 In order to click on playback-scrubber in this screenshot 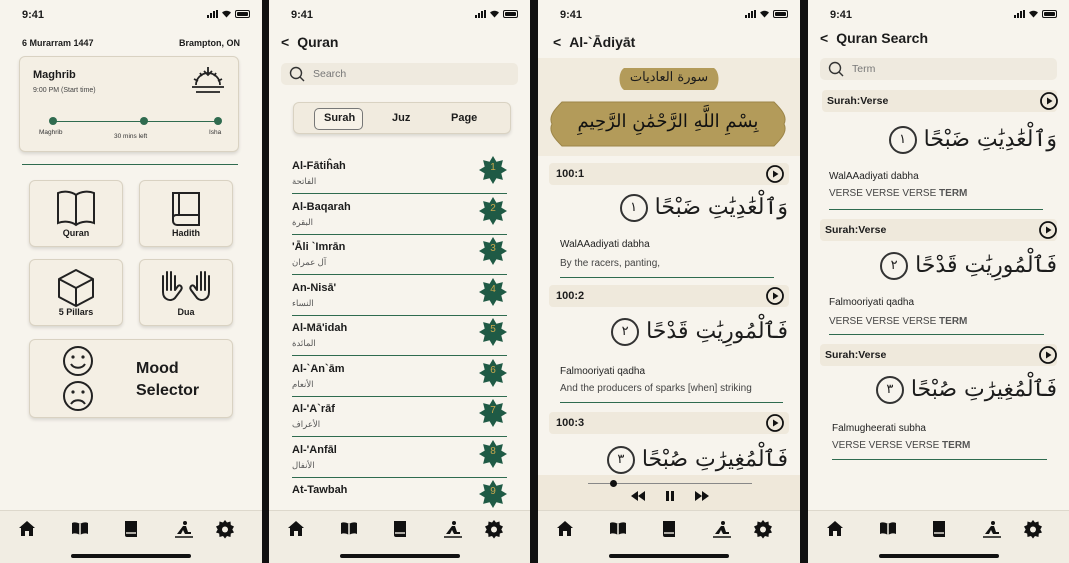, I will do `click(613, 483)`.